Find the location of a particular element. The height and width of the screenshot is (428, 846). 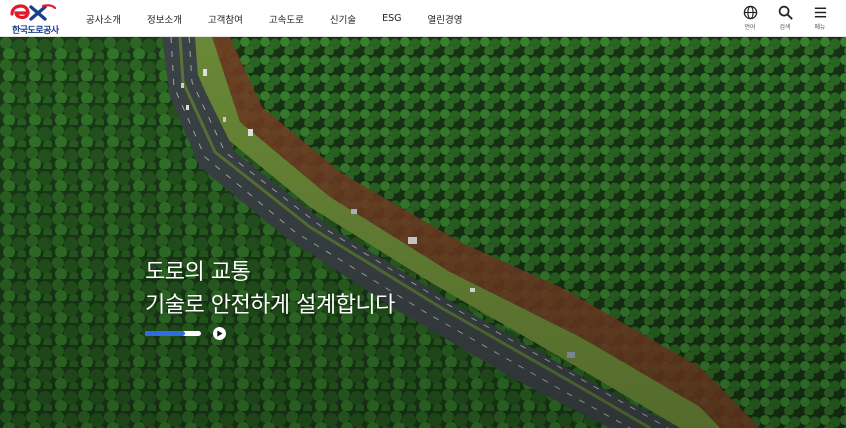

play-icon is located at coordinates (220, 333).